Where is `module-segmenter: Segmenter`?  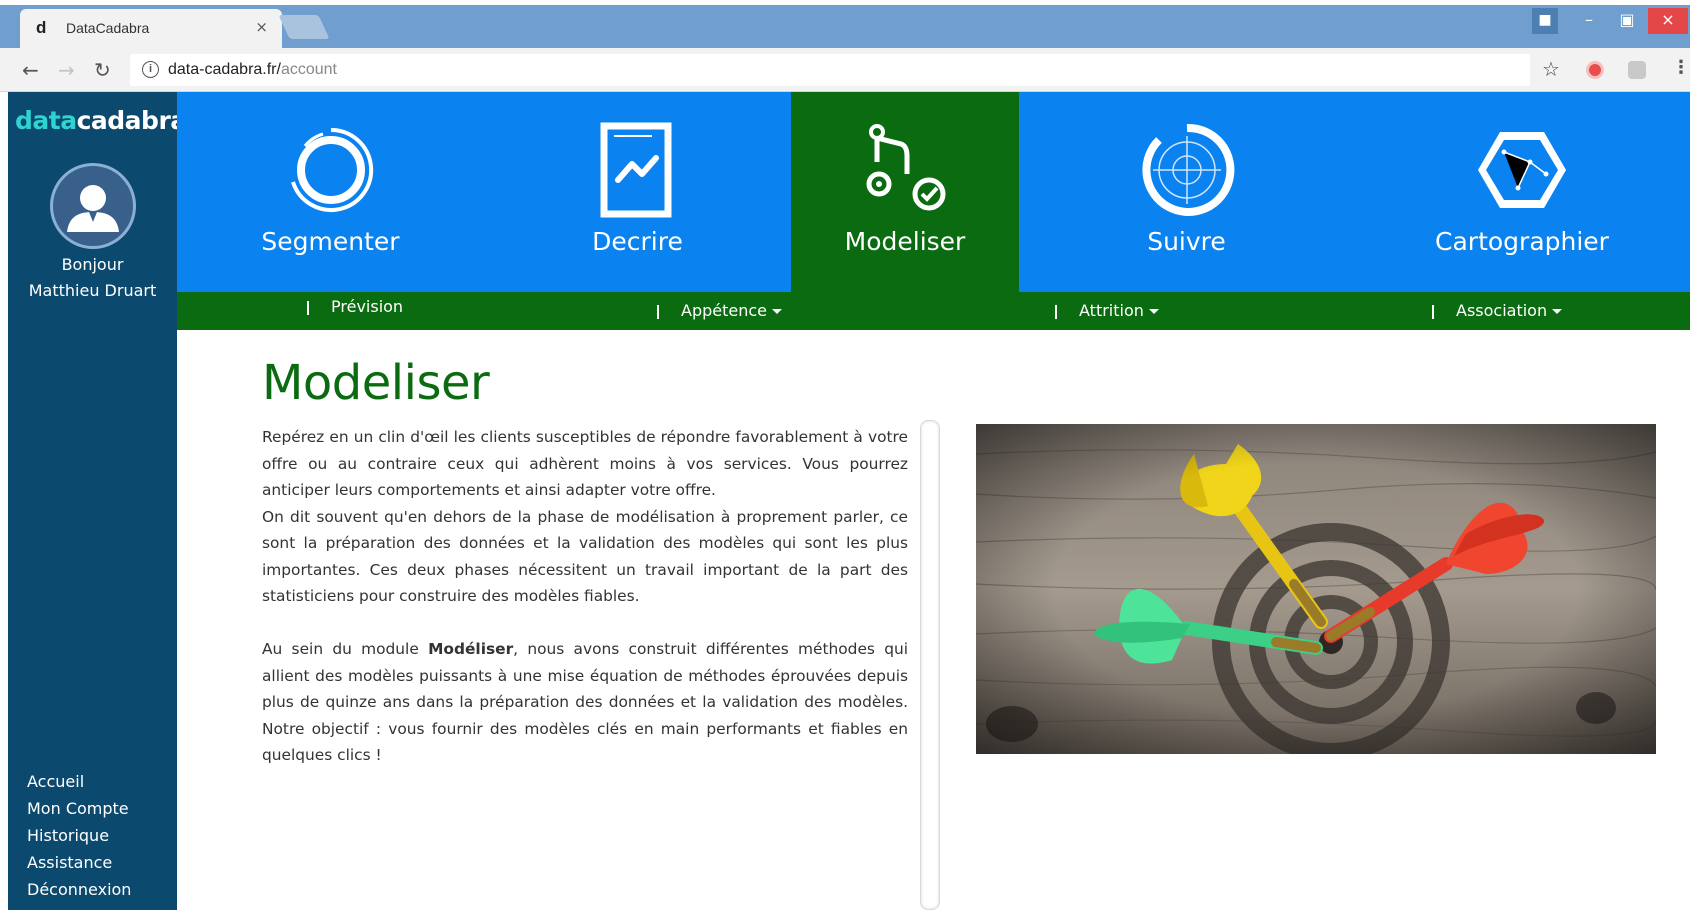 module-segmenter: Segmenter is located at coordinates (330, 192).